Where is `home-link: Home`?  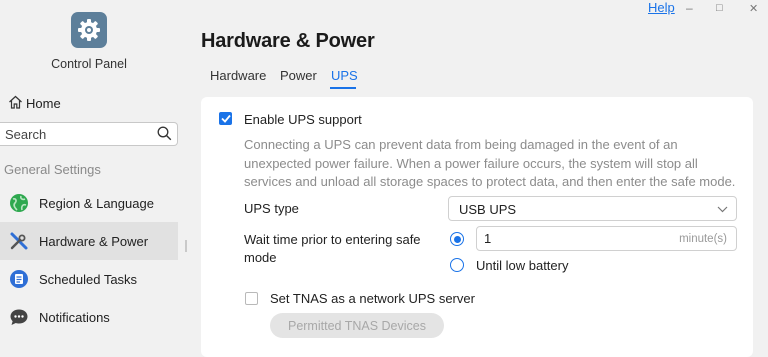 home-link: Home is located at coordinates (34, 103).